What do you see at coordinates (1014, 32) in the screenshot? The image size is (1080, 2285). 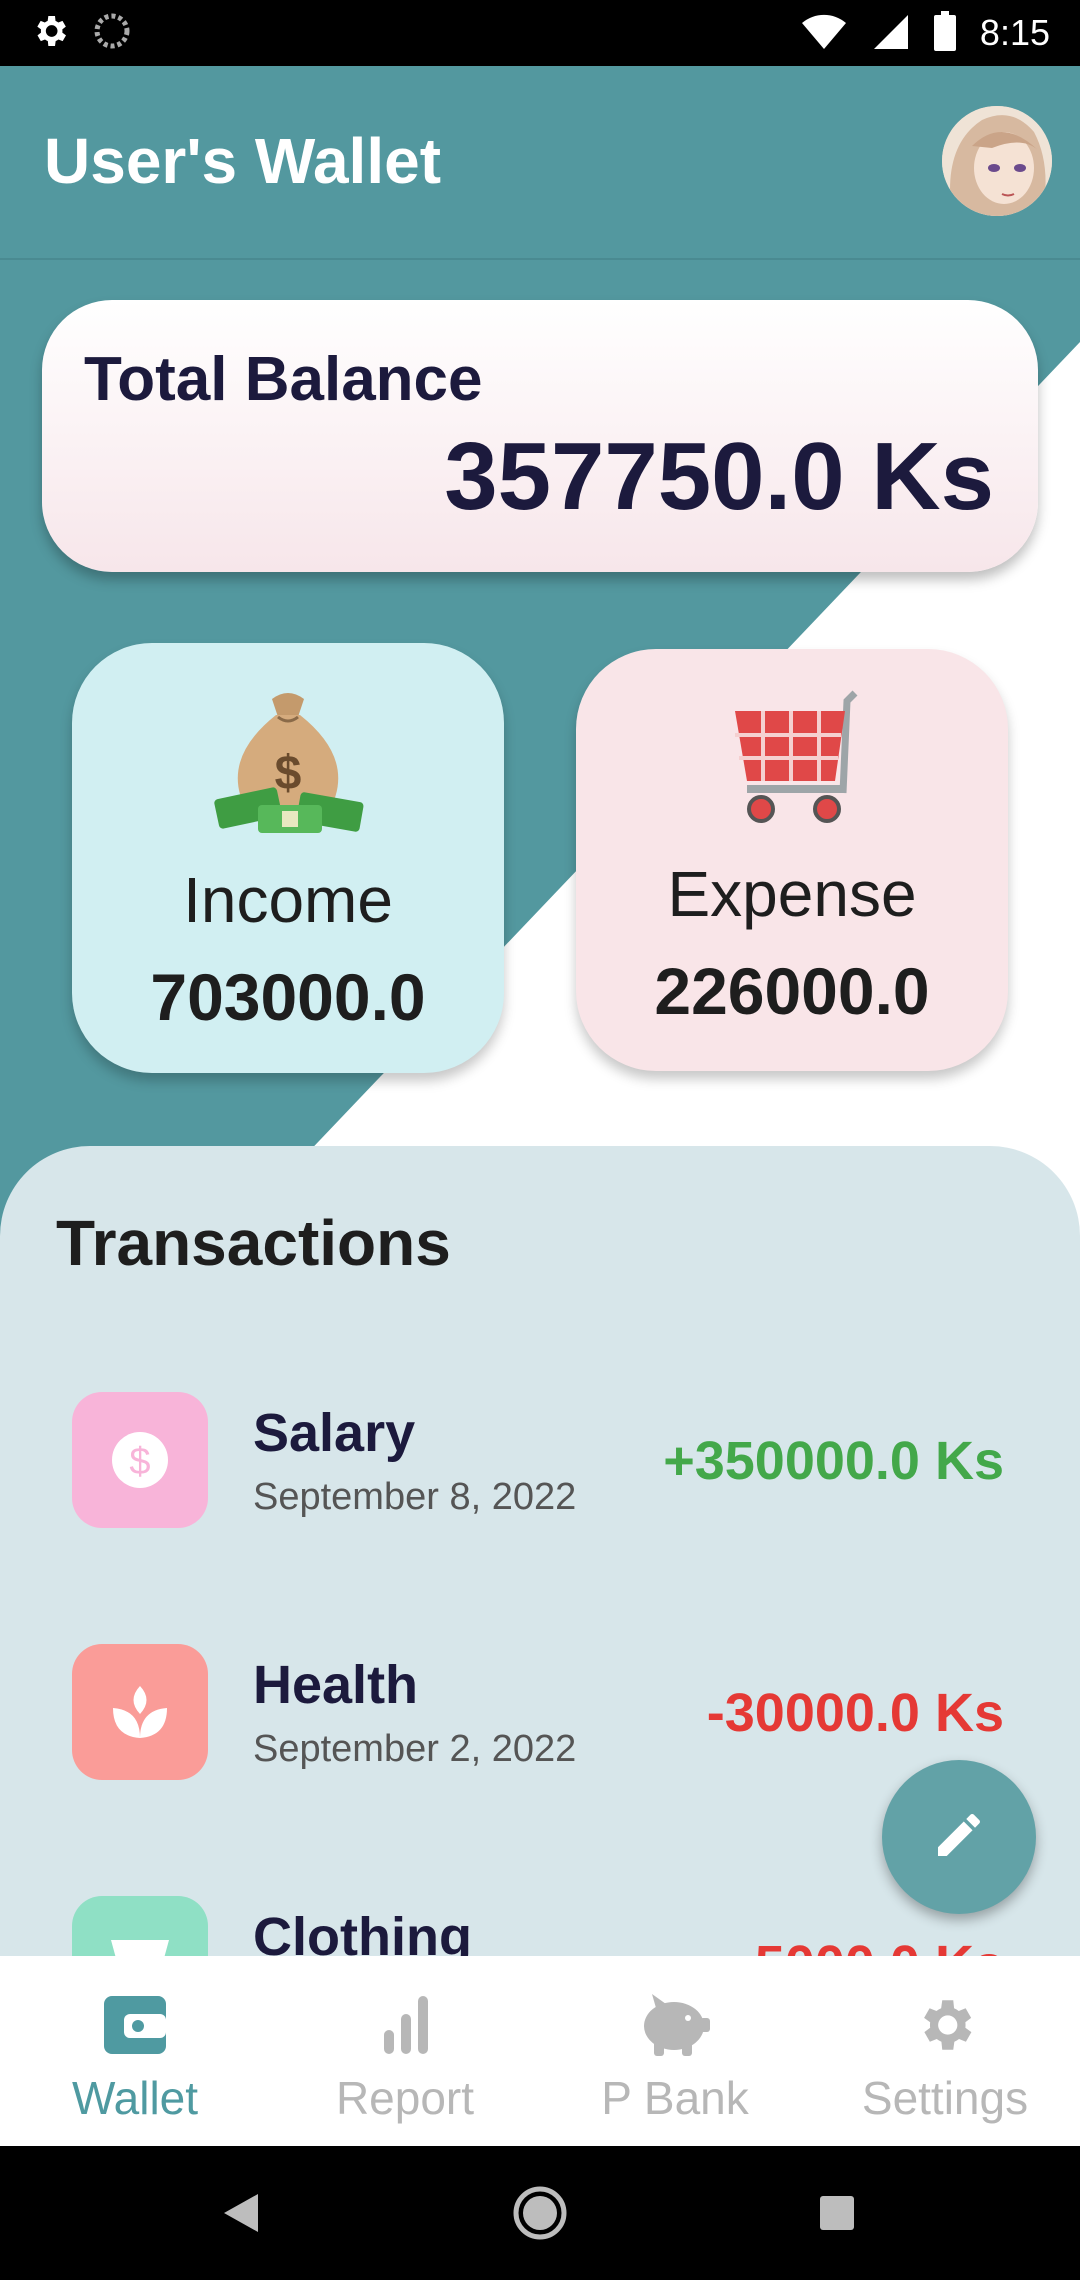 I see `status-time: 8:15` at bounding box center [1014, 32].